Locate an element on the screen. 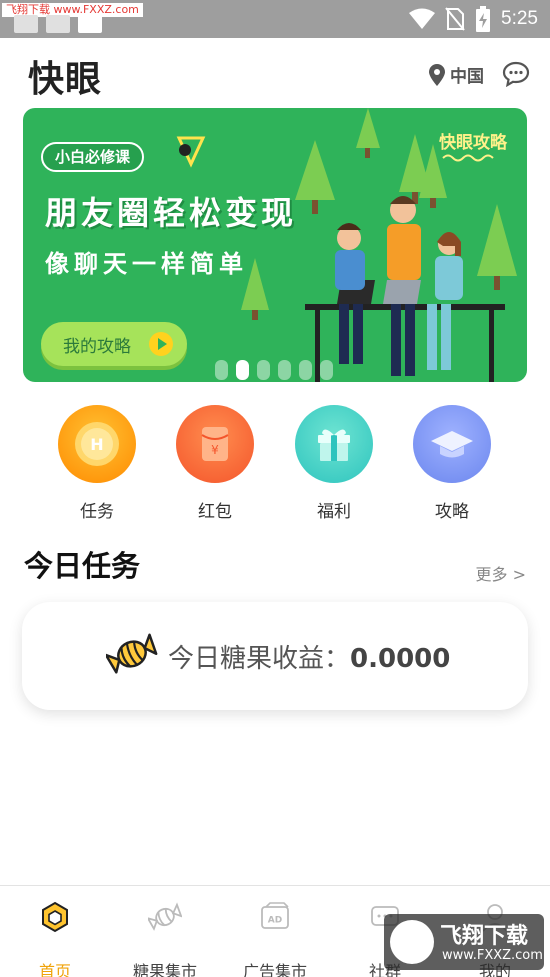 The height and width of the screenshot is (977, 550). coin-icon: H is located at coordinates (97, 444).